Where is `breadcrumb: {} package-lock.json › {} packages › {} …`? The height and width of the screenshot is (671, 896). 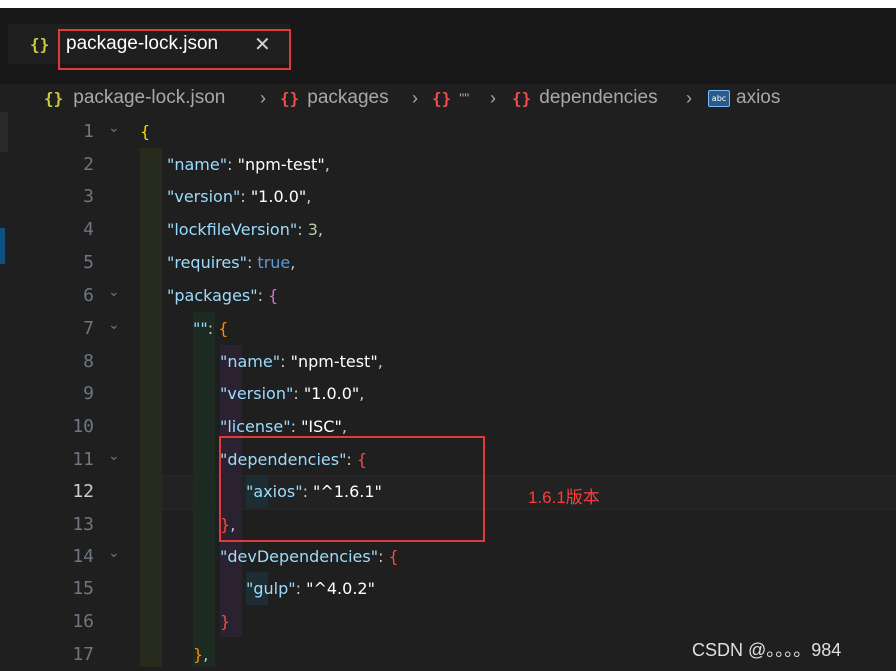 breadcrumb: {} package-lock.json › {} packages › {} … is located at coordinates (448, 98).